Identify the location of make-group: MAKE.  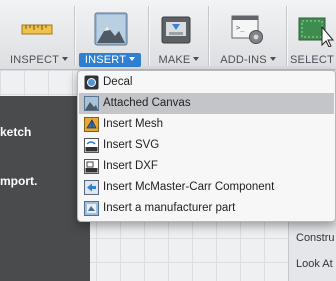
(178, 35).